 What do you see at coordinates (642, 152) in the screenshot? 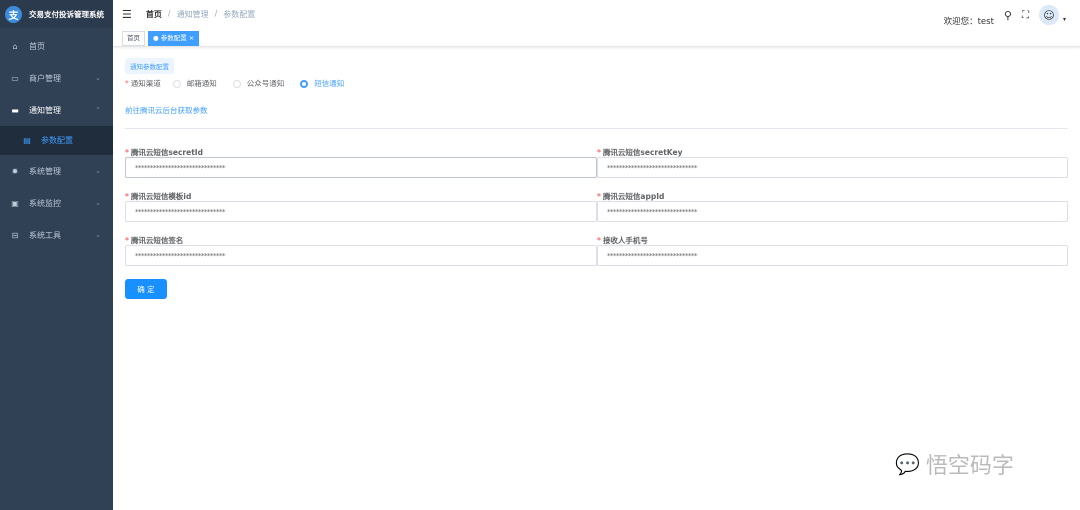
I see `field-label: 腾讯云短信secretKey` at bounding box center [642, 152].